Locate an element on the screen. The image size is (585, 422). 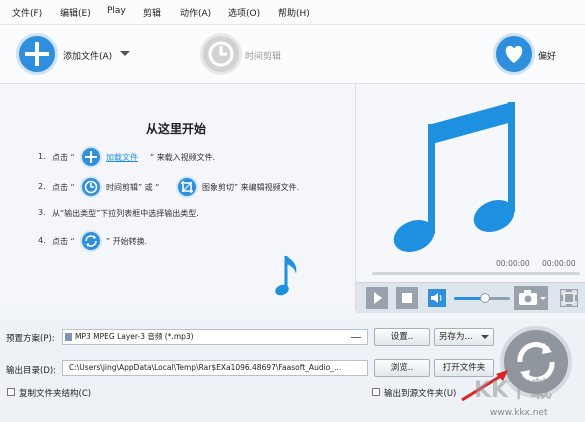
volume-handle is located at coordinates (484, 298).